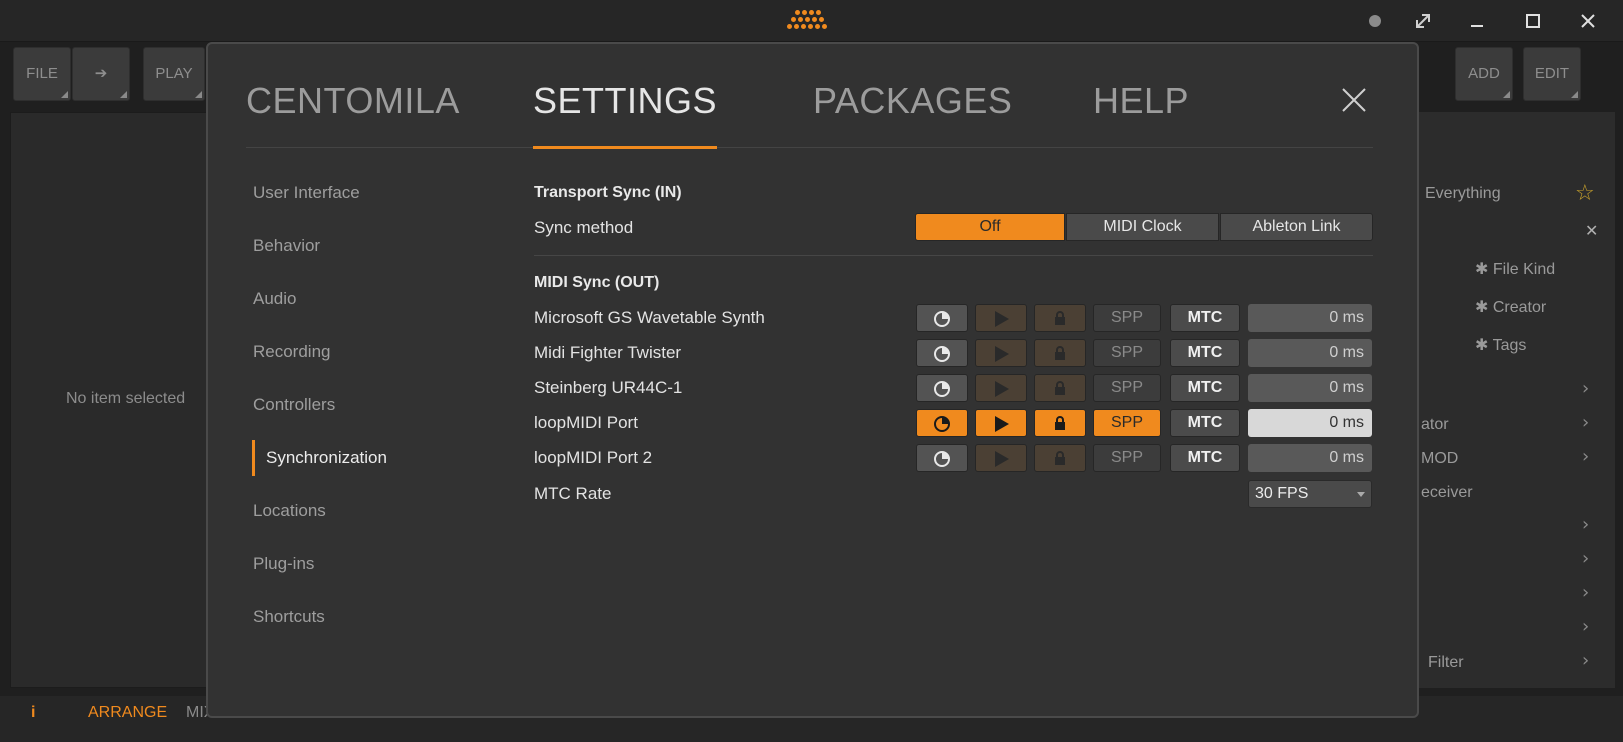 The height and width of the screenshot is (742, 1623). What do you see at coordinates (286, 246) in the screenshot?
I see `nav-behavior: Behavior` at bounding box center [286, 246].